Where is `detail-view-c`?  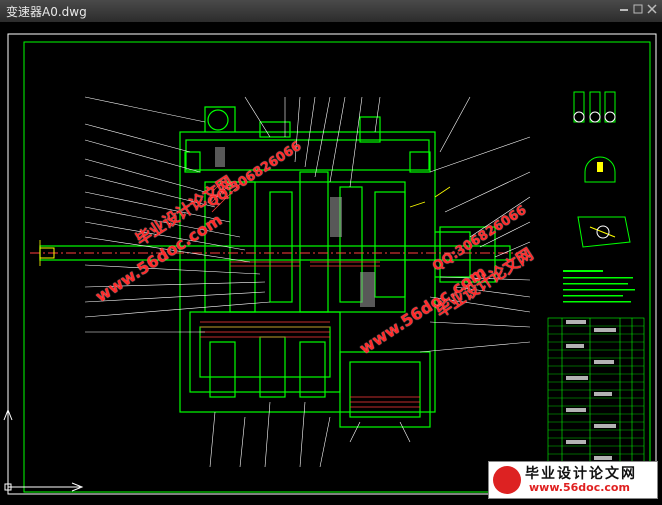
detail-view-c is located at coordinates (604, 232).